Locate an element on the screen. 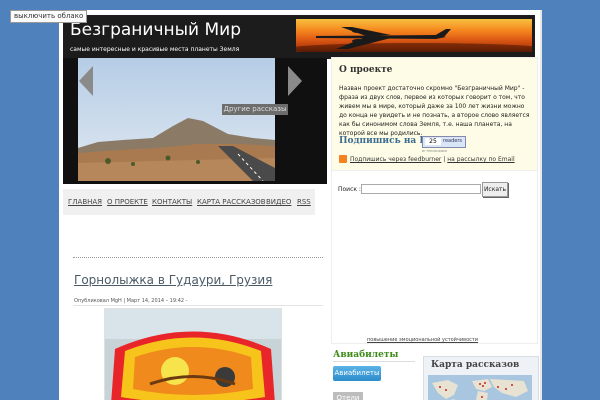  search-label: Поиск : is located at coordinates (349, 189).